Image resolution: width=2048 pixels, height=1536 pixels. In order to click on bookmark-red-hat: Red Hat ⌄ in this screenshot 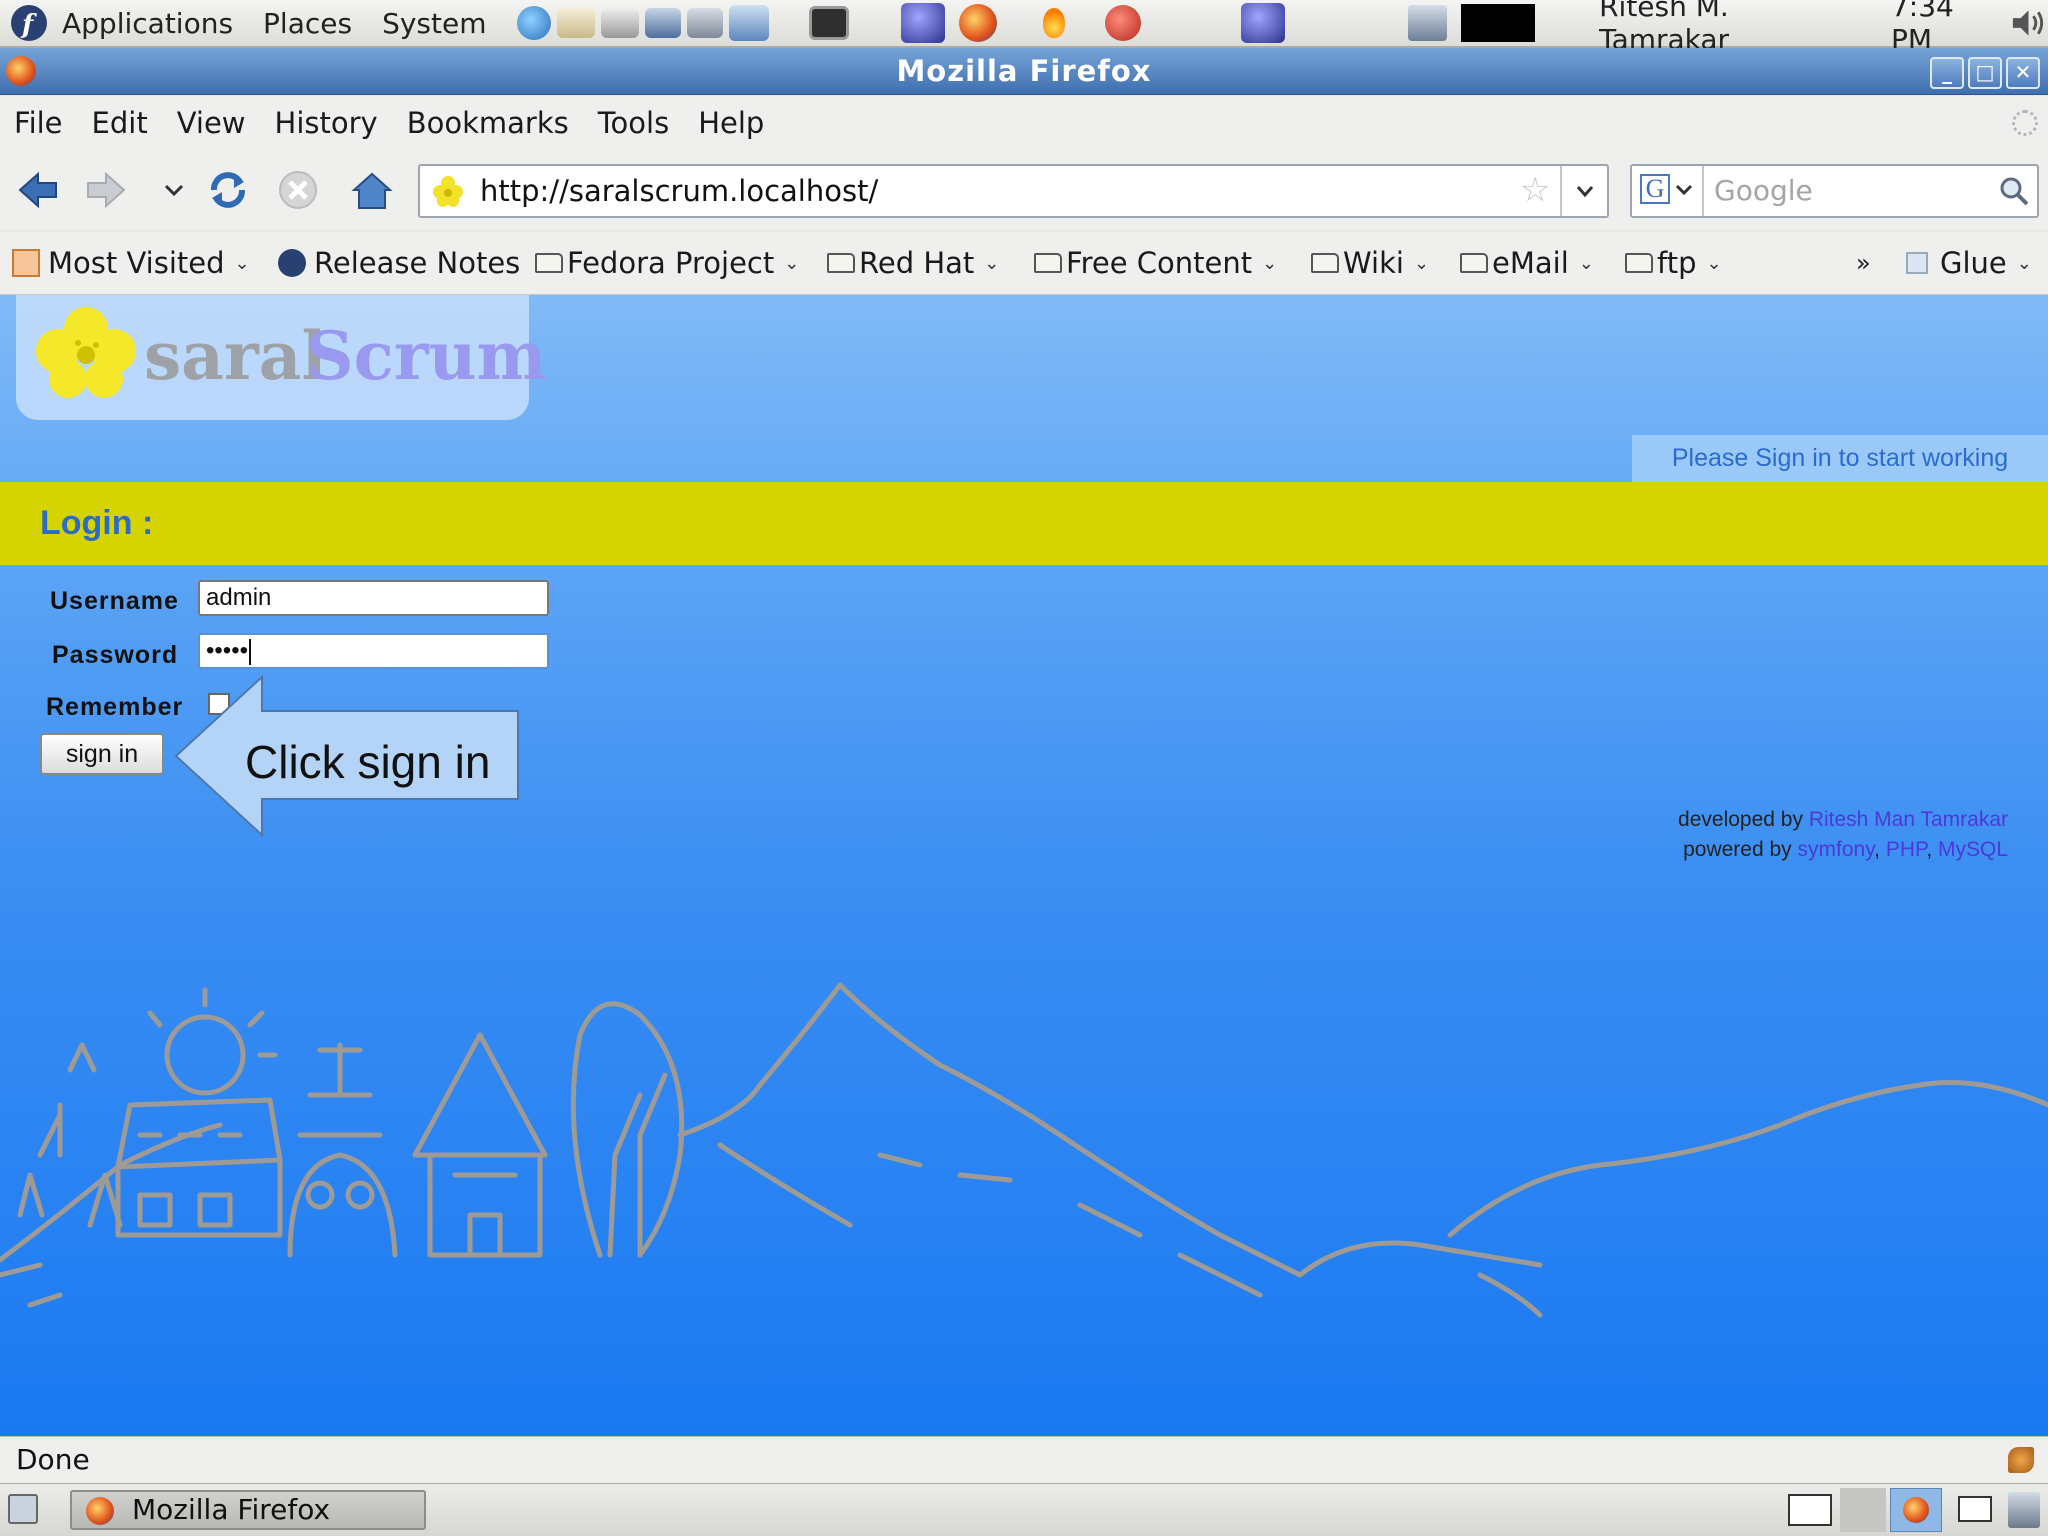, I will do `click(913, 263)`.